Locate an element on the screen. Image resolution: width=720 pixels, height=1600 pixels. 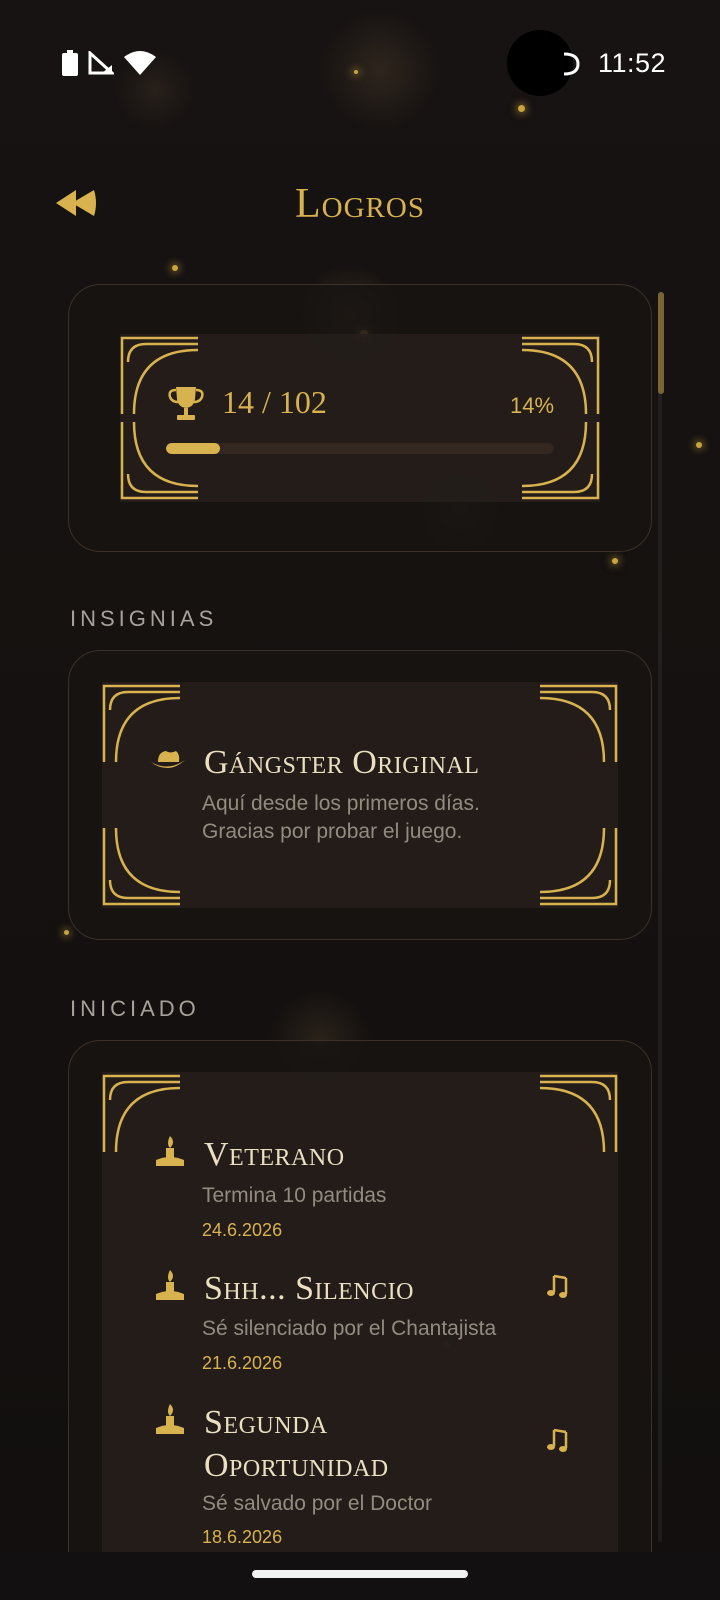
badge-title: Gángster Original is located at coordinates (342, 762).